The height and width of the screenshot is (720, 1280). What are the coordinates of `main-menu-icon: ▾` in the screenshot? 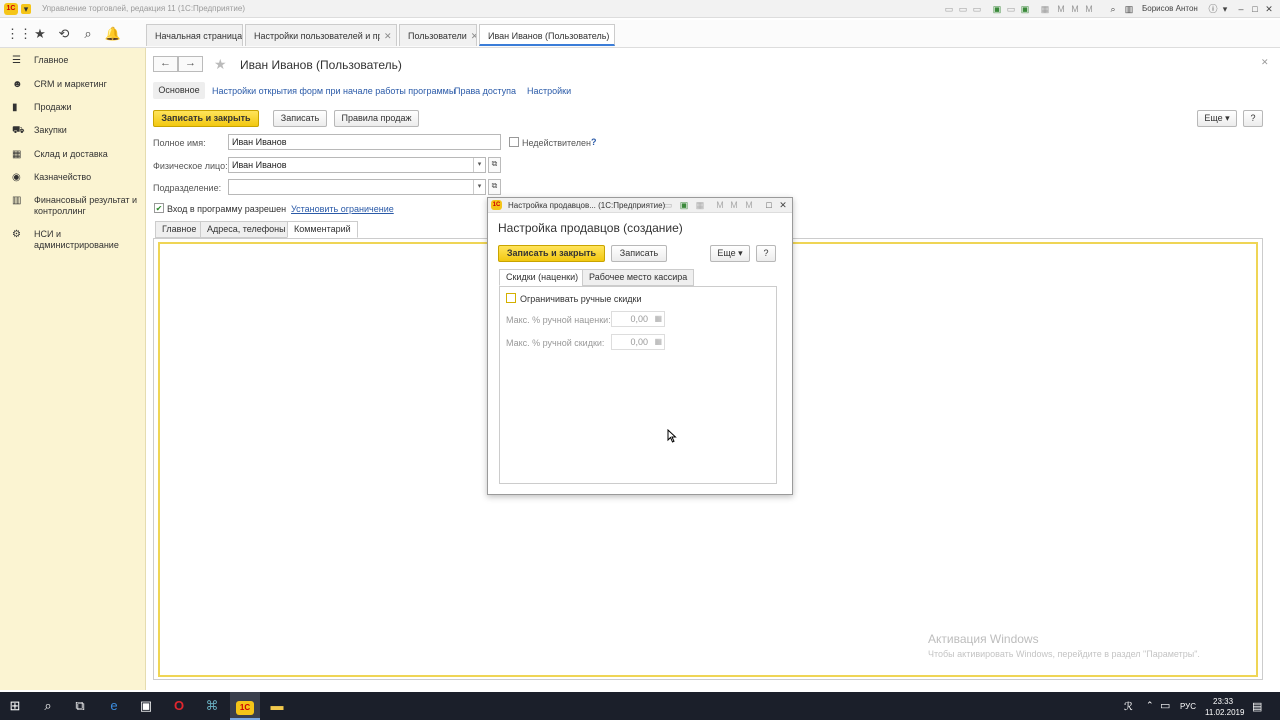 It's located at (26, 9).